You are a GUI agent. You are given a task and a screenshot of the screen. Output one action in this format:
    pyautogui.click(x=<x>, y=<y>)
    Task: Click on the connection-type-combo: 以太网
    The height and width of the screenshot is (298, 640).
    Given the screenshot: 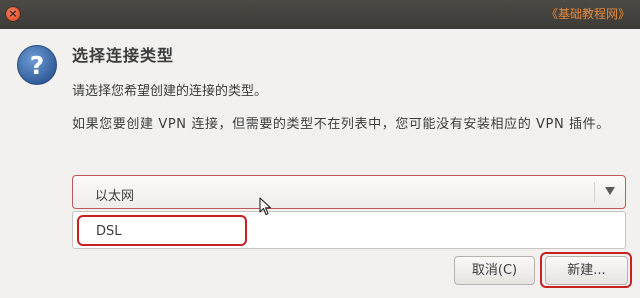 What is the action you would take?
    pyautogui.click(x=349, y=192)
    